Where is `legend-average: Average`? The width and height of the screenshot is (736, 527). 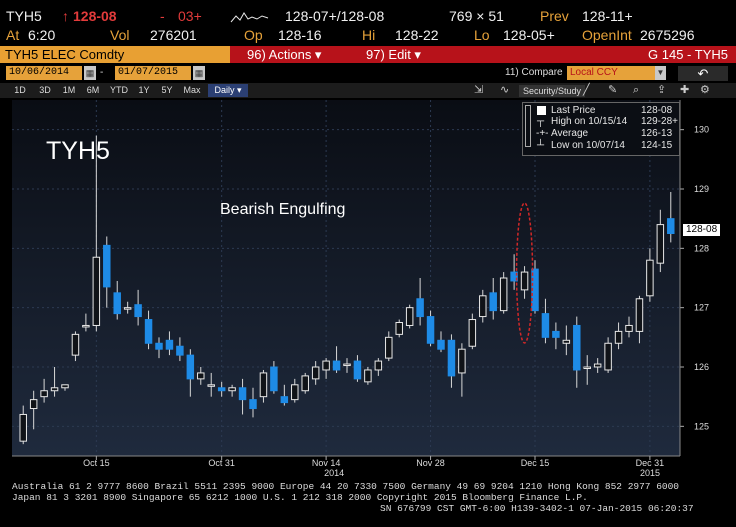
legend-average: Average is located at coordinates (570, 133).